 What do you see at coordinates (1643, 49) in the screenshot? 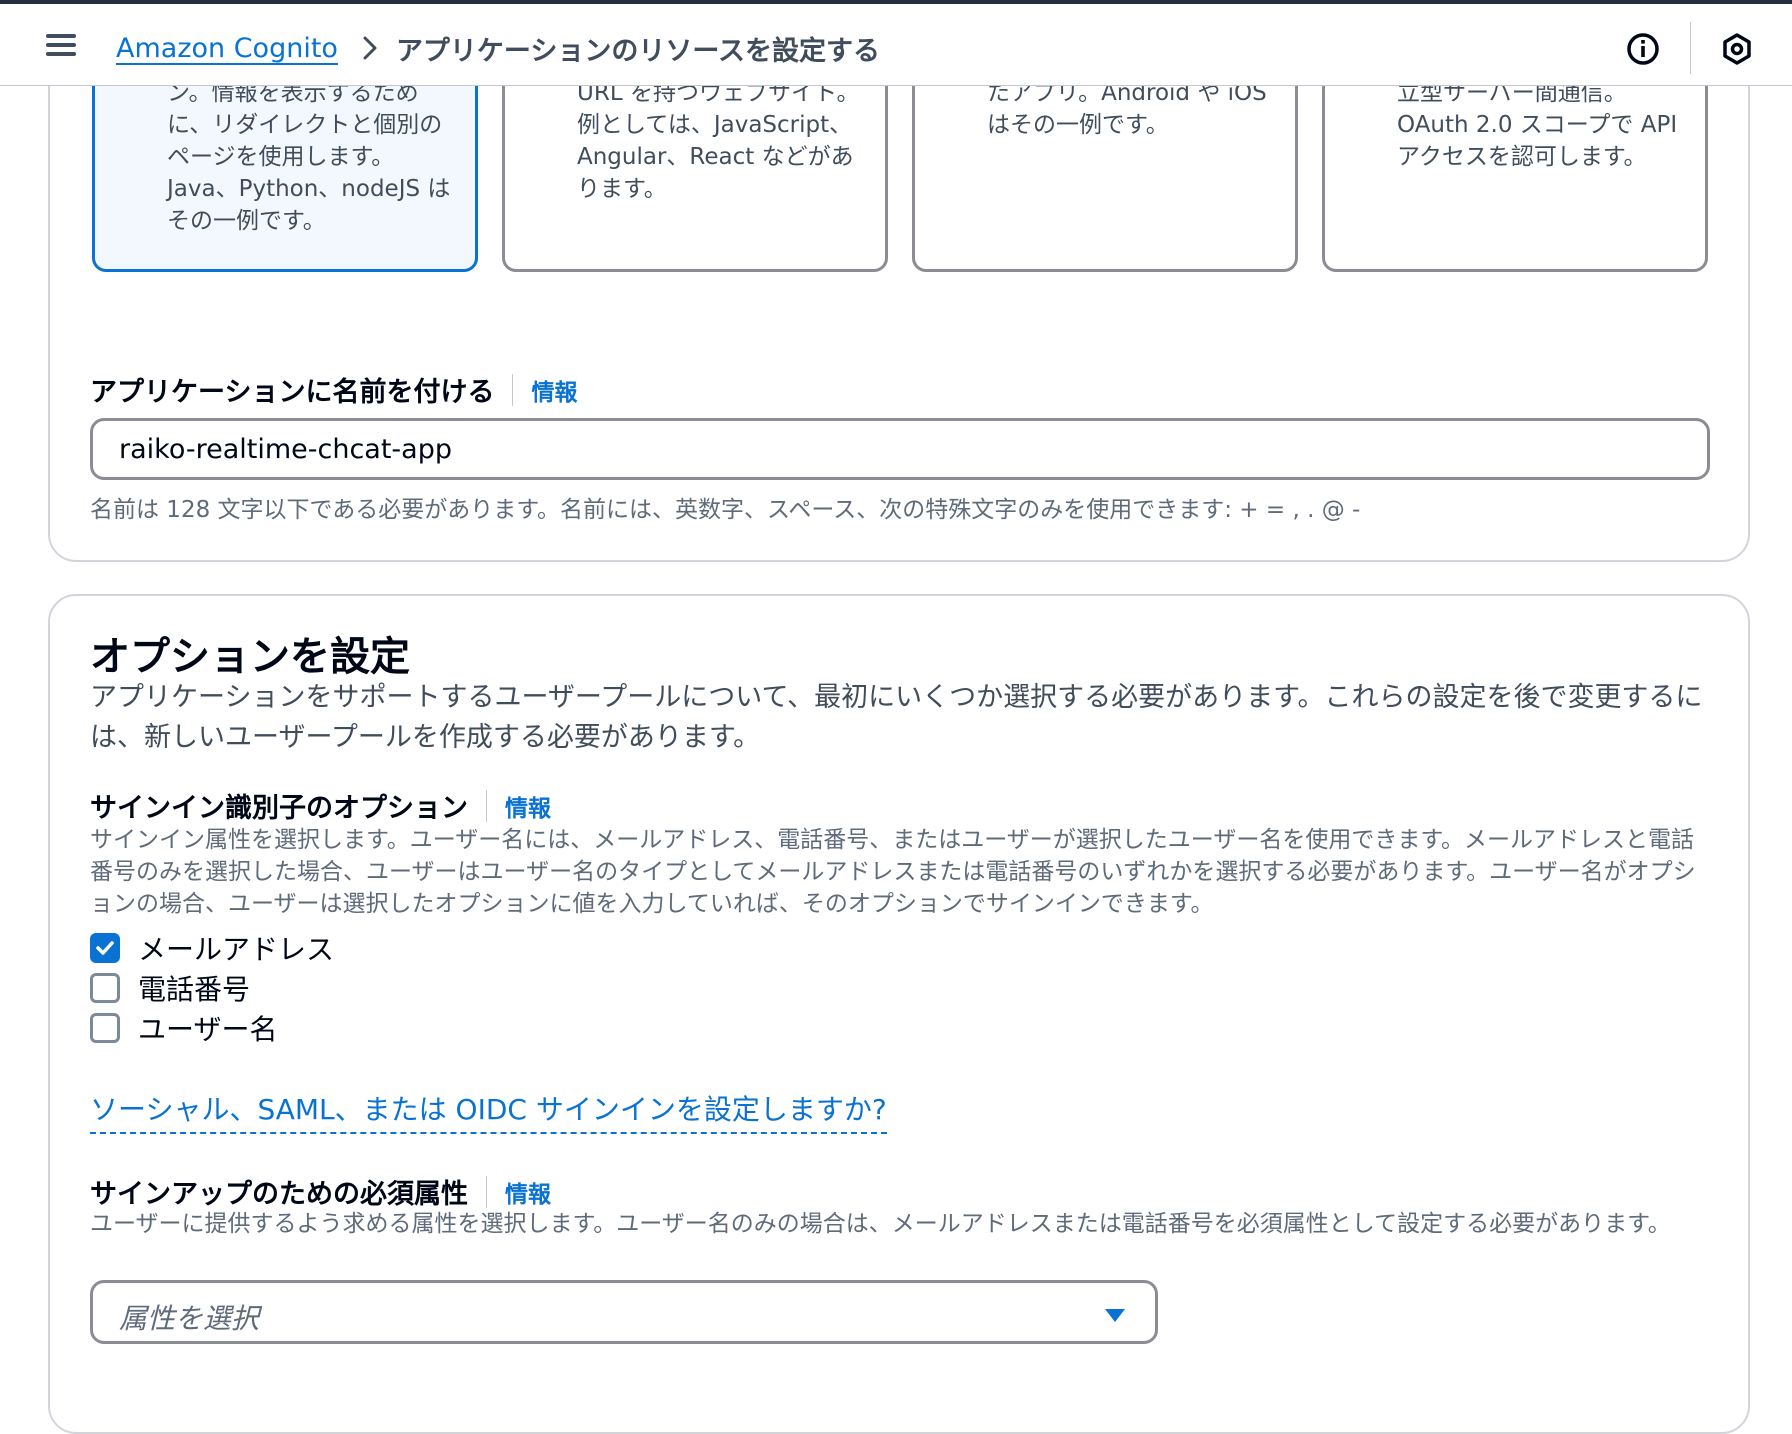
I see `info-panel-icon` at bounding box center [1643, 49].